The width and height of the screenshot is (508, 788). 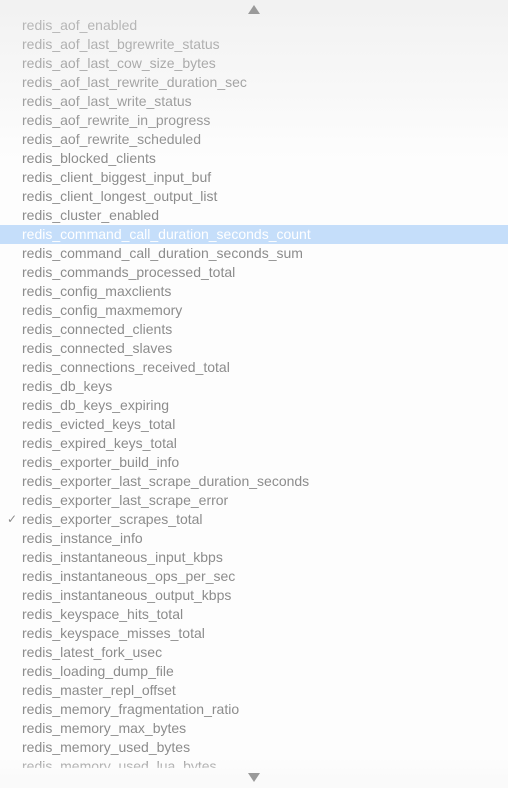 I want to click on triangle-up-icon, so click(x=254, y=9).